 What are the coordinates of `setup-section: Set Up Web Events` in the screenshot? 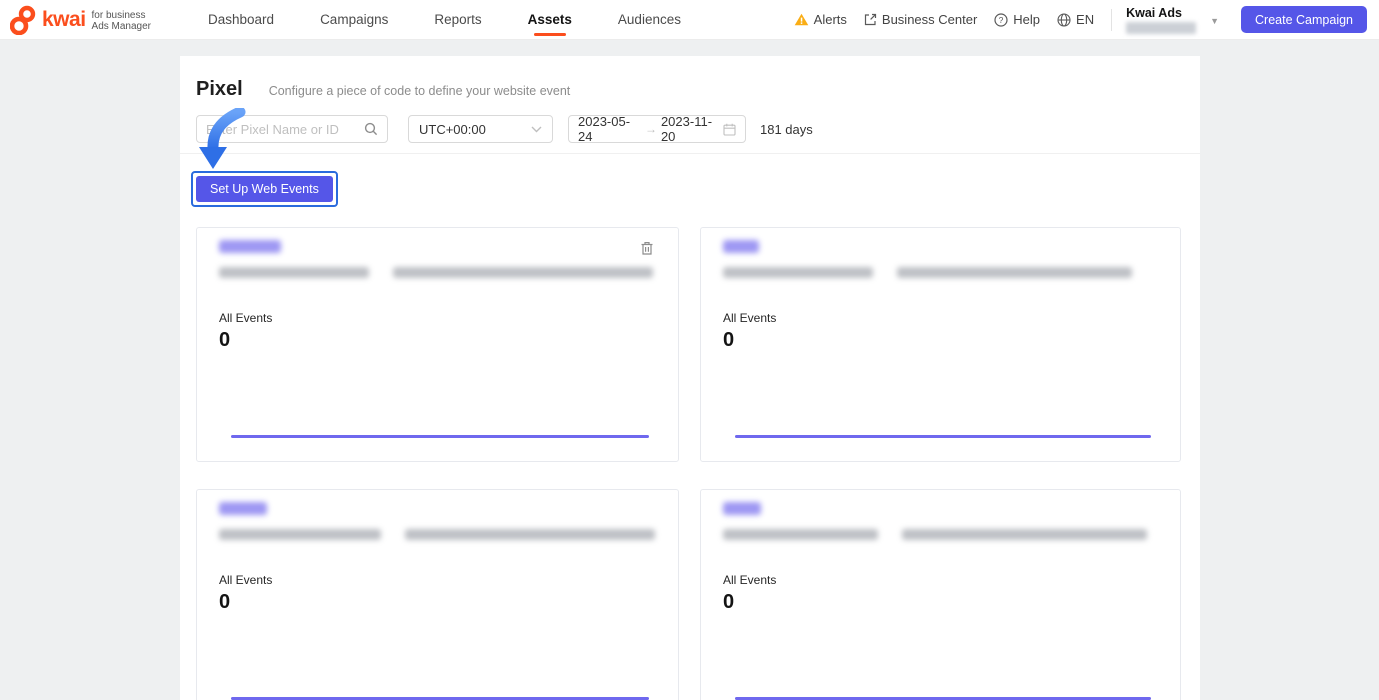 It's located at (690, 158).